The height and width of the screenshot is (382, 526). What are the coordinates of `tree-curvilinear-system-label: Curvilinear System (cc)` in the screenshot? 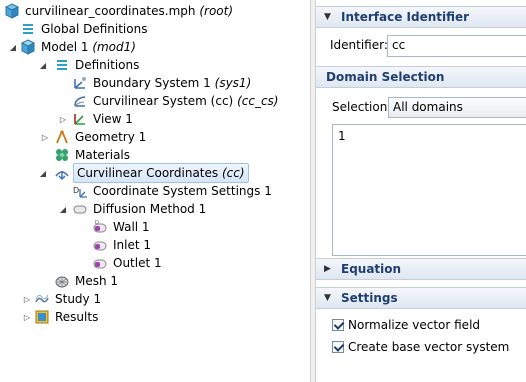 It's located at (163, 101).